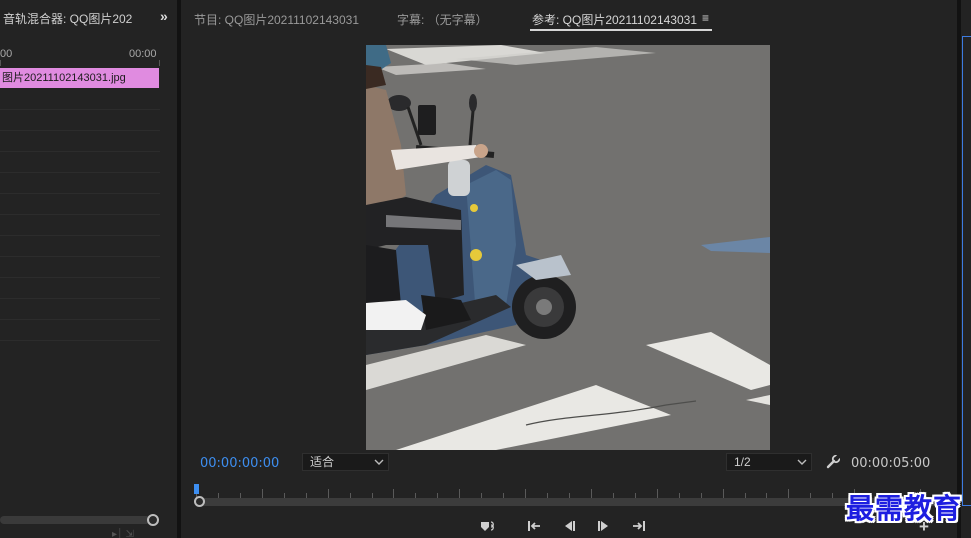 This screenshot has width=971, height=538. Describe the element at coordinates (614, 19) in the screenshot. I see `tab-reference: 参考: QQ图片20211102143031` at that location.